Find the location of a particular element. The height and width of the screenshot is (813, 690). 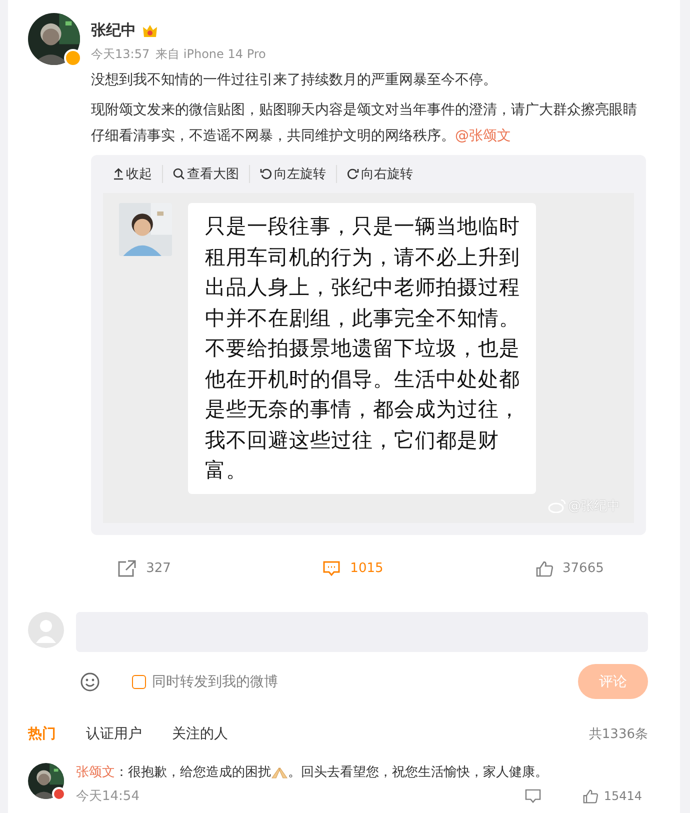

comment-filter-tab: 认证用户 is located at coordinates (114, 734).